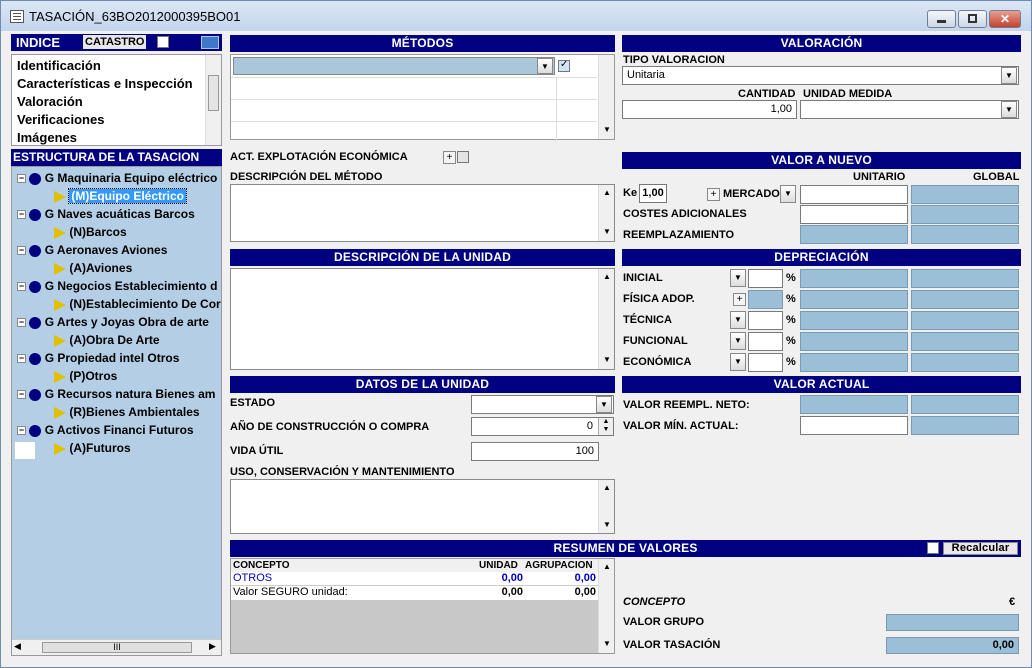 The height and width of the screenshot is (668, 1032). I want to click on list-view-icon, so click(210, 42).